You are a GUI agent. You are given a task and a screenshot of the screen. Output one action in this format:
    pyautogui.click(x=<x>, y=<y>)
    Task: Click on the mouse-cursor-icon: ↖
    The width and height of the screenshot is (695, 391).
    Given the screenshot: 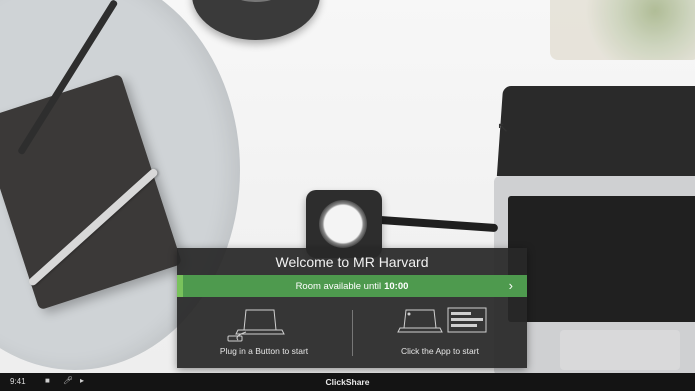 What is the action you would take?
    pyautogui.click(x=503, y=127)
    